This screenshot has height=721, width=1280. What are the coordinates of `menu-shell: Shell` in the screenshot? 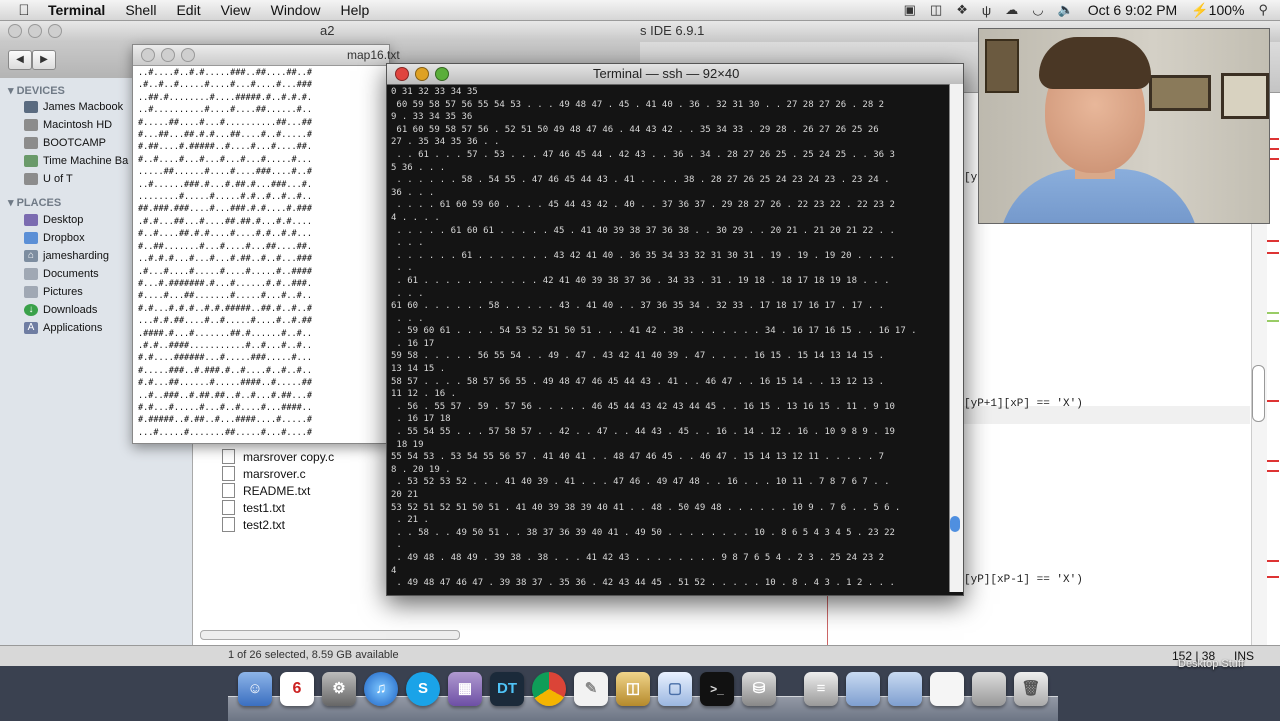 It's located at (140, 10).